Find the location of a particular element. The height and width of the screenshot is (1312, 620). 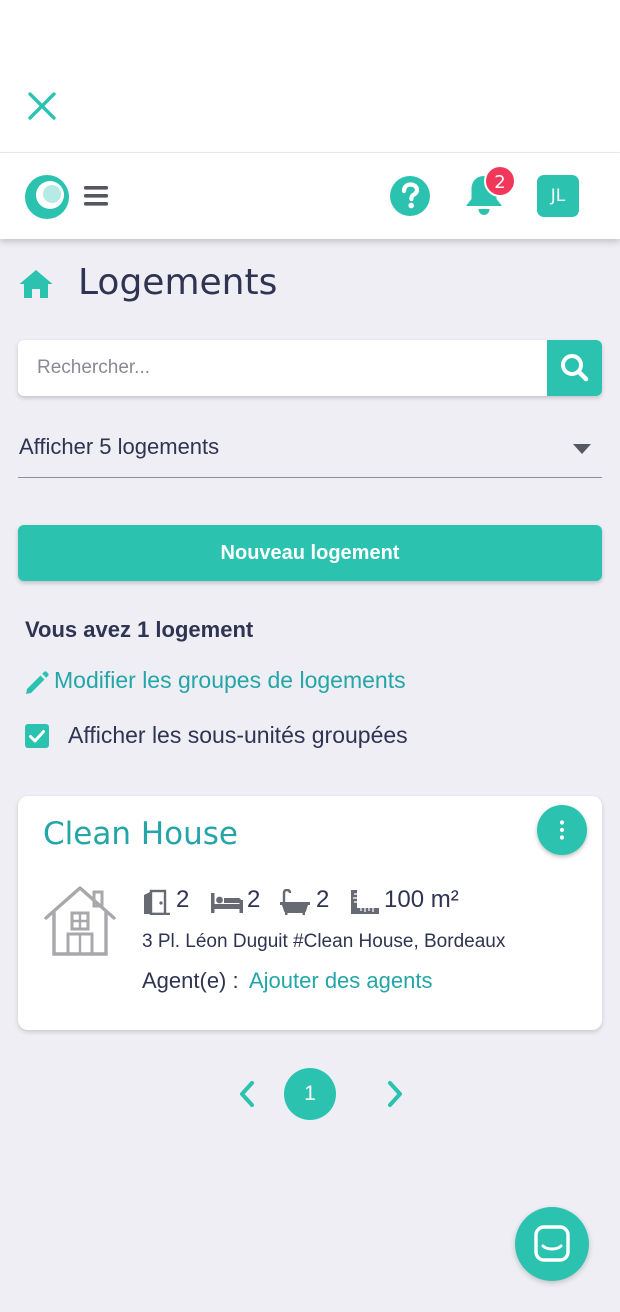

property-name: Clean House is located at coordinates (140, 834).